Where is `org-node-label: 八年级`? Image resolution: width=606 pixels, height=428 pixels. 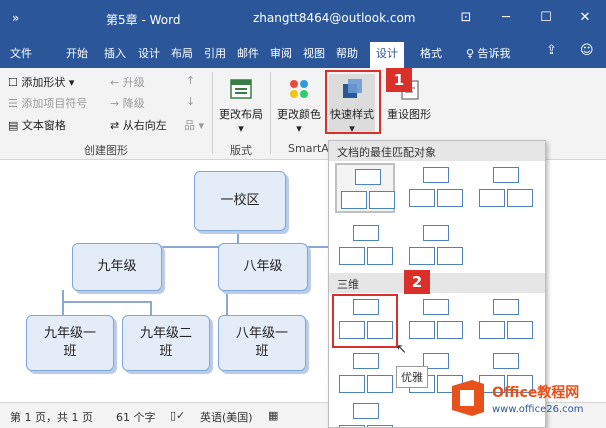 org-node-label: 八年级 is located at coordinates (263, 266).